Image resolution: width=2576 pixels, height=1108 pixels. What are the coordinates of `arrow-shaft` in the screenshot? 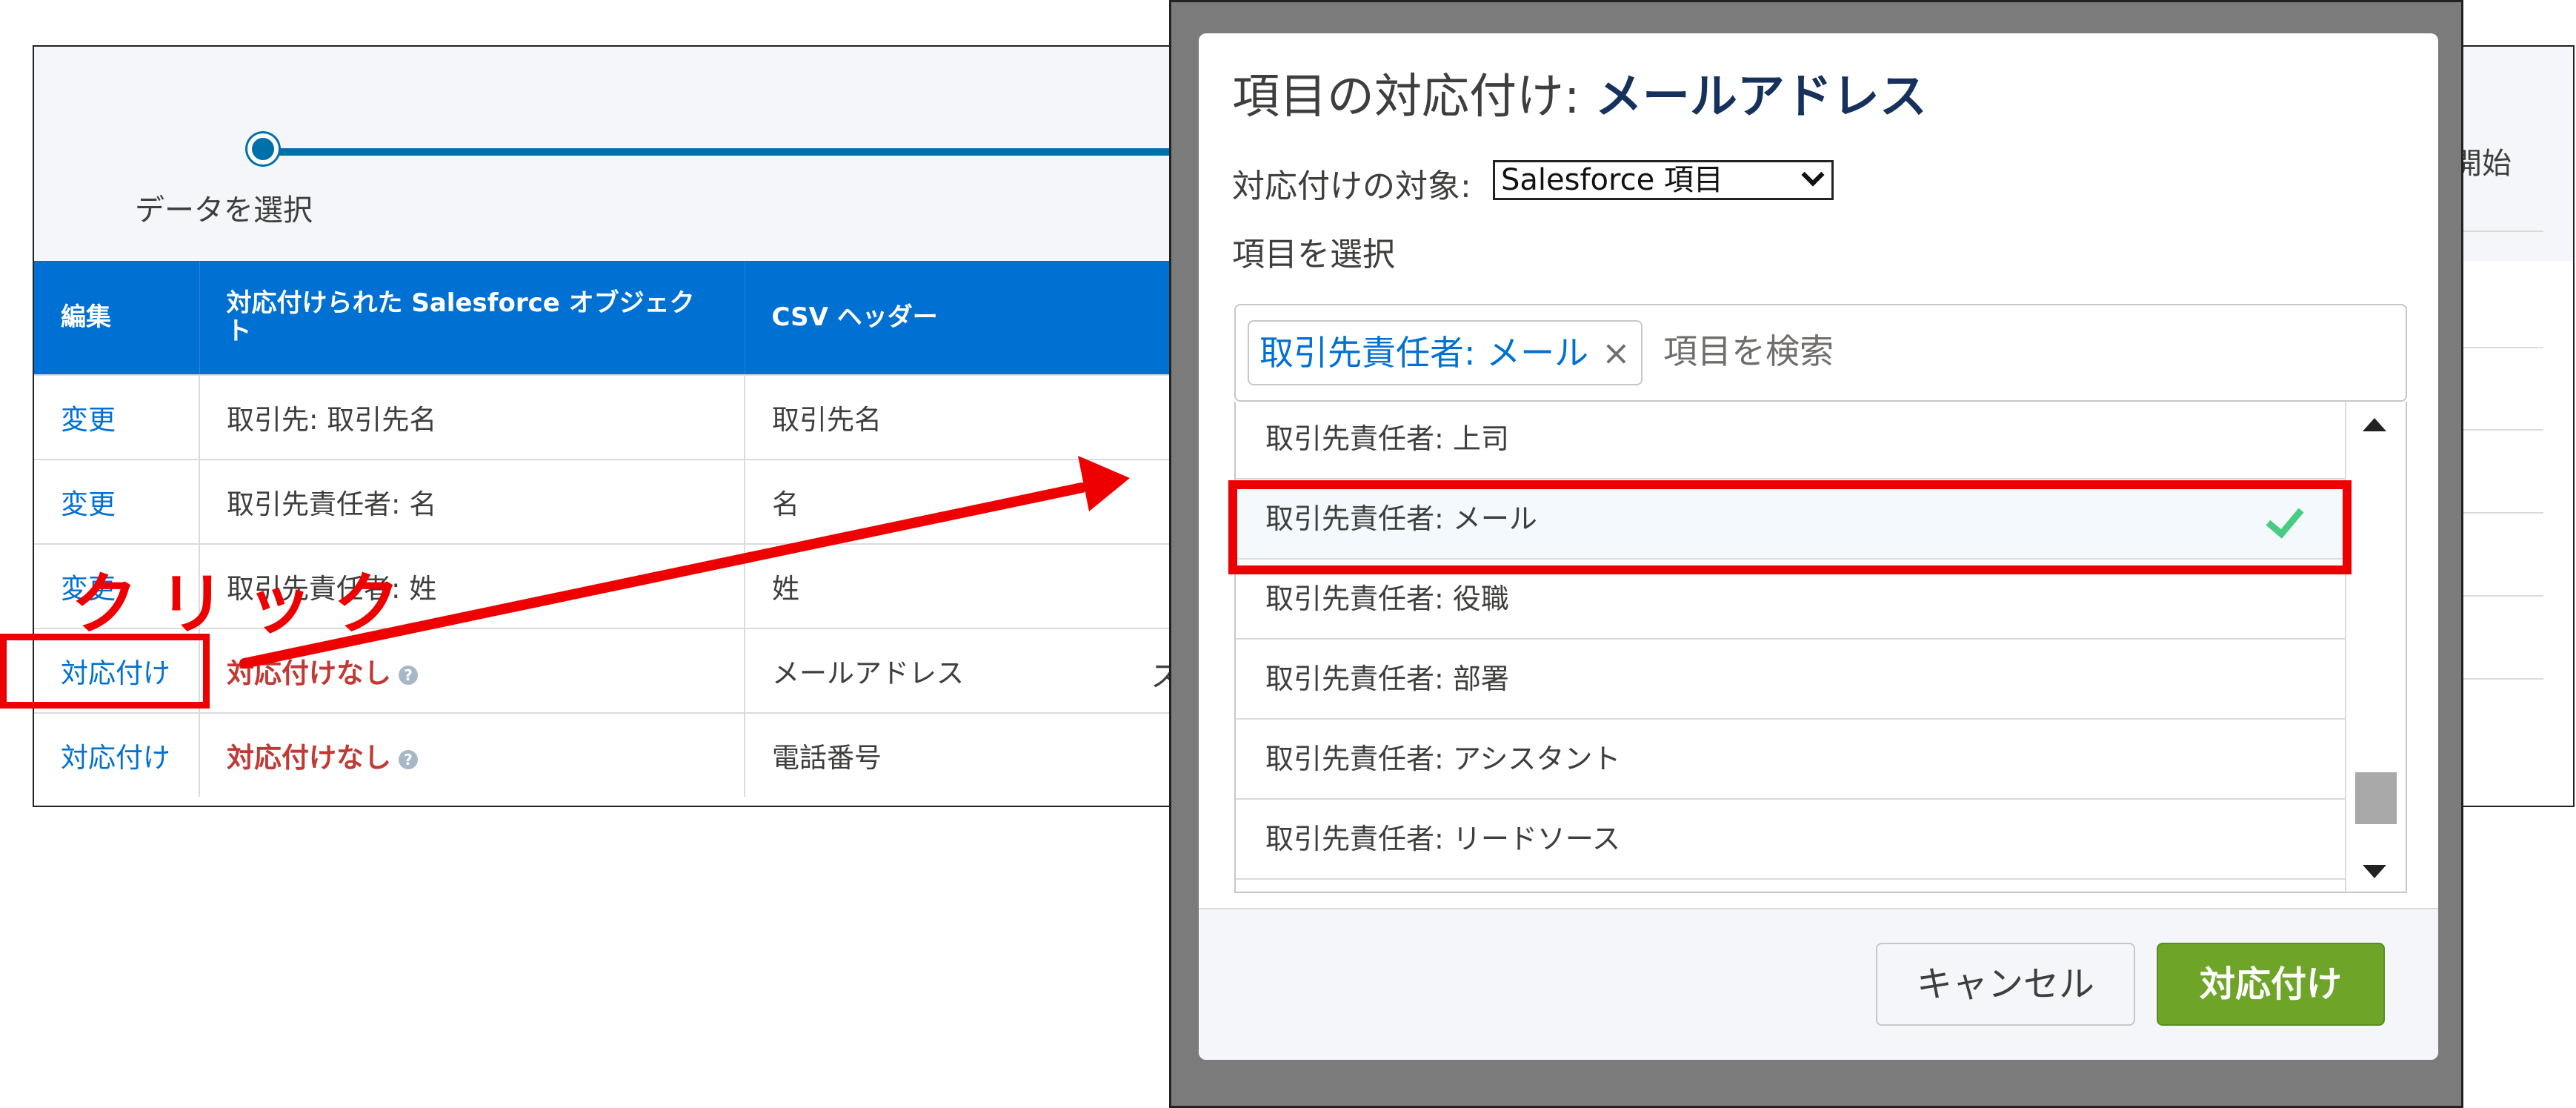 It's located at (663, 575).